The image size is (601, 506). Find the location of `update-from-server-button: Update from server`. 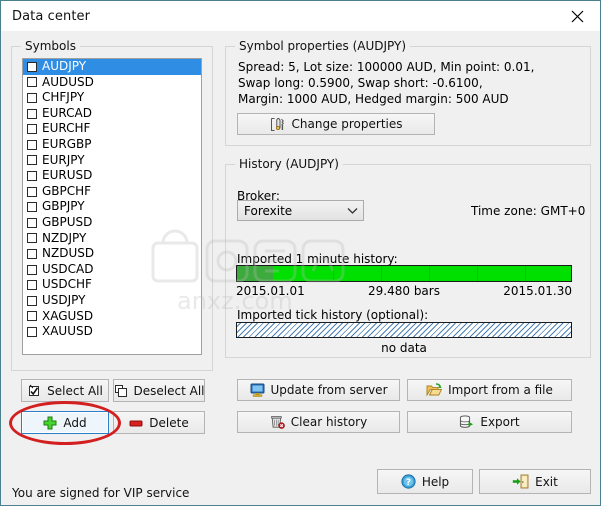

update-from-server-button: Update from server is located at coordinates (318, 390).